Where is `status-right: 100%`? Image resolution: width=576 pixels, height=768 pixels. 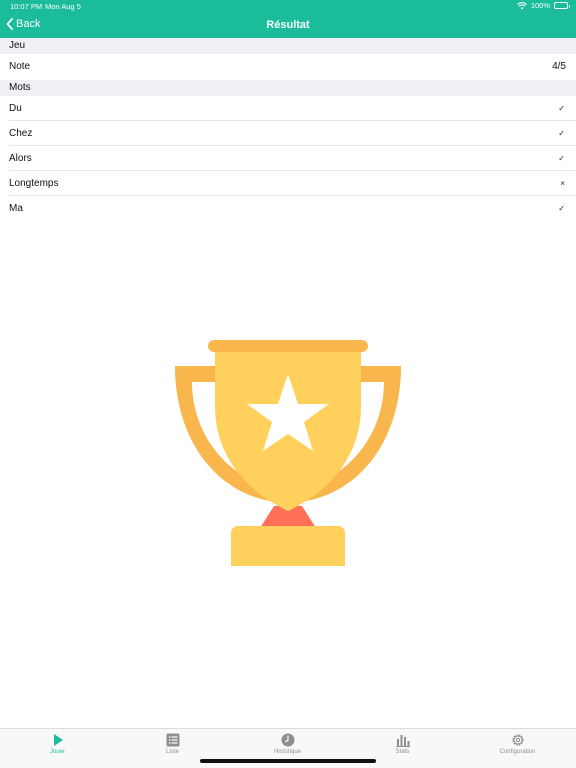 status-right: 100% is located at coordinates (543, 5).